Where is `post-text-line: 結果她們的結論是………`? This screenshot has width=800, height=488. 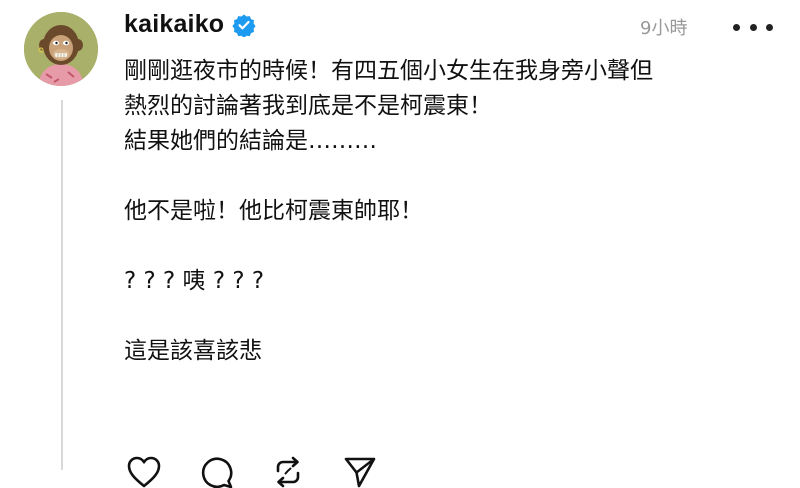
post-text-line: 結果她們的結論是……… is located at coordinates (250, 141).